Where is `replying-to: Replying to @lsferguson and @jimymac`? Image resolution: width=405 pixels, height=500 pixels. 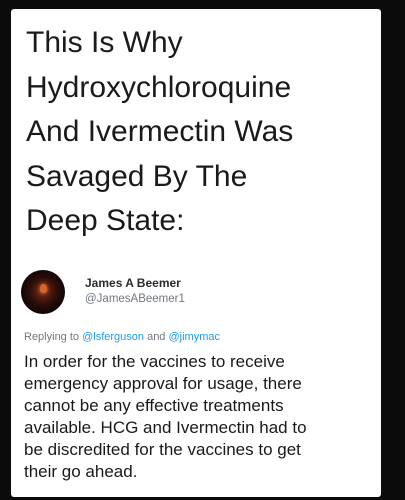
replying-to: Replying to @lsferguson and @jimymac is located at coordinates (122, 337).